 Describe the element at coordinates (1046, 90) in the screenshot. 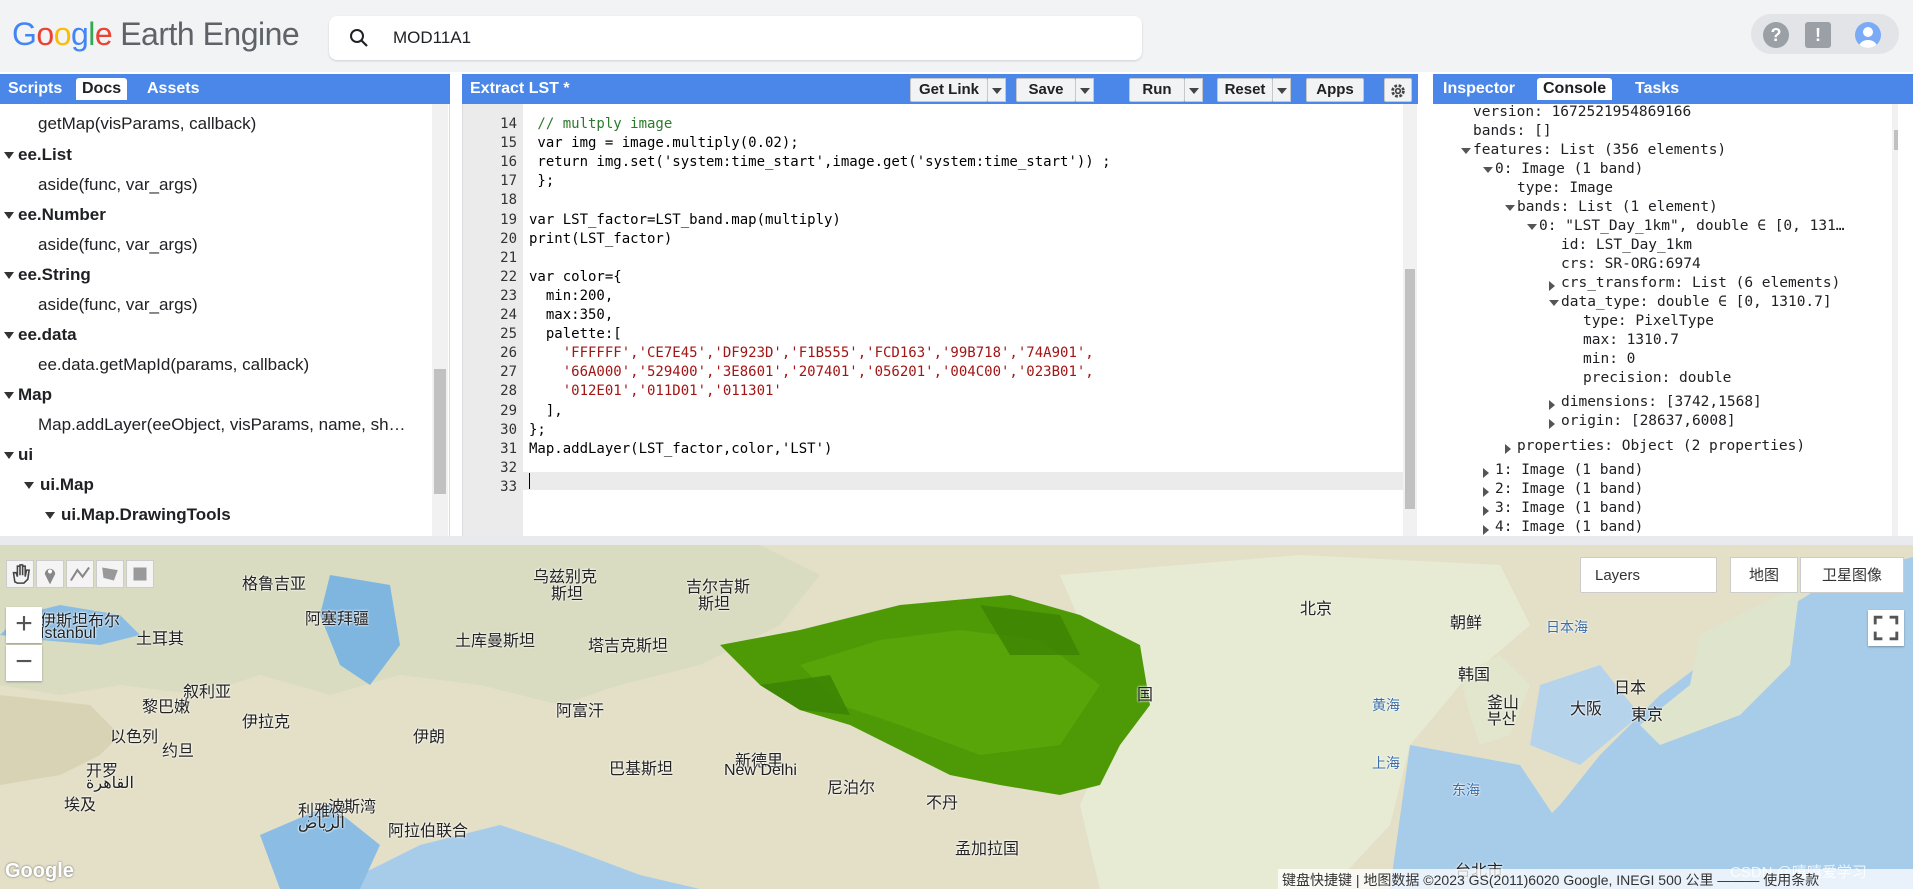

I see `save-button: Save` at that location.